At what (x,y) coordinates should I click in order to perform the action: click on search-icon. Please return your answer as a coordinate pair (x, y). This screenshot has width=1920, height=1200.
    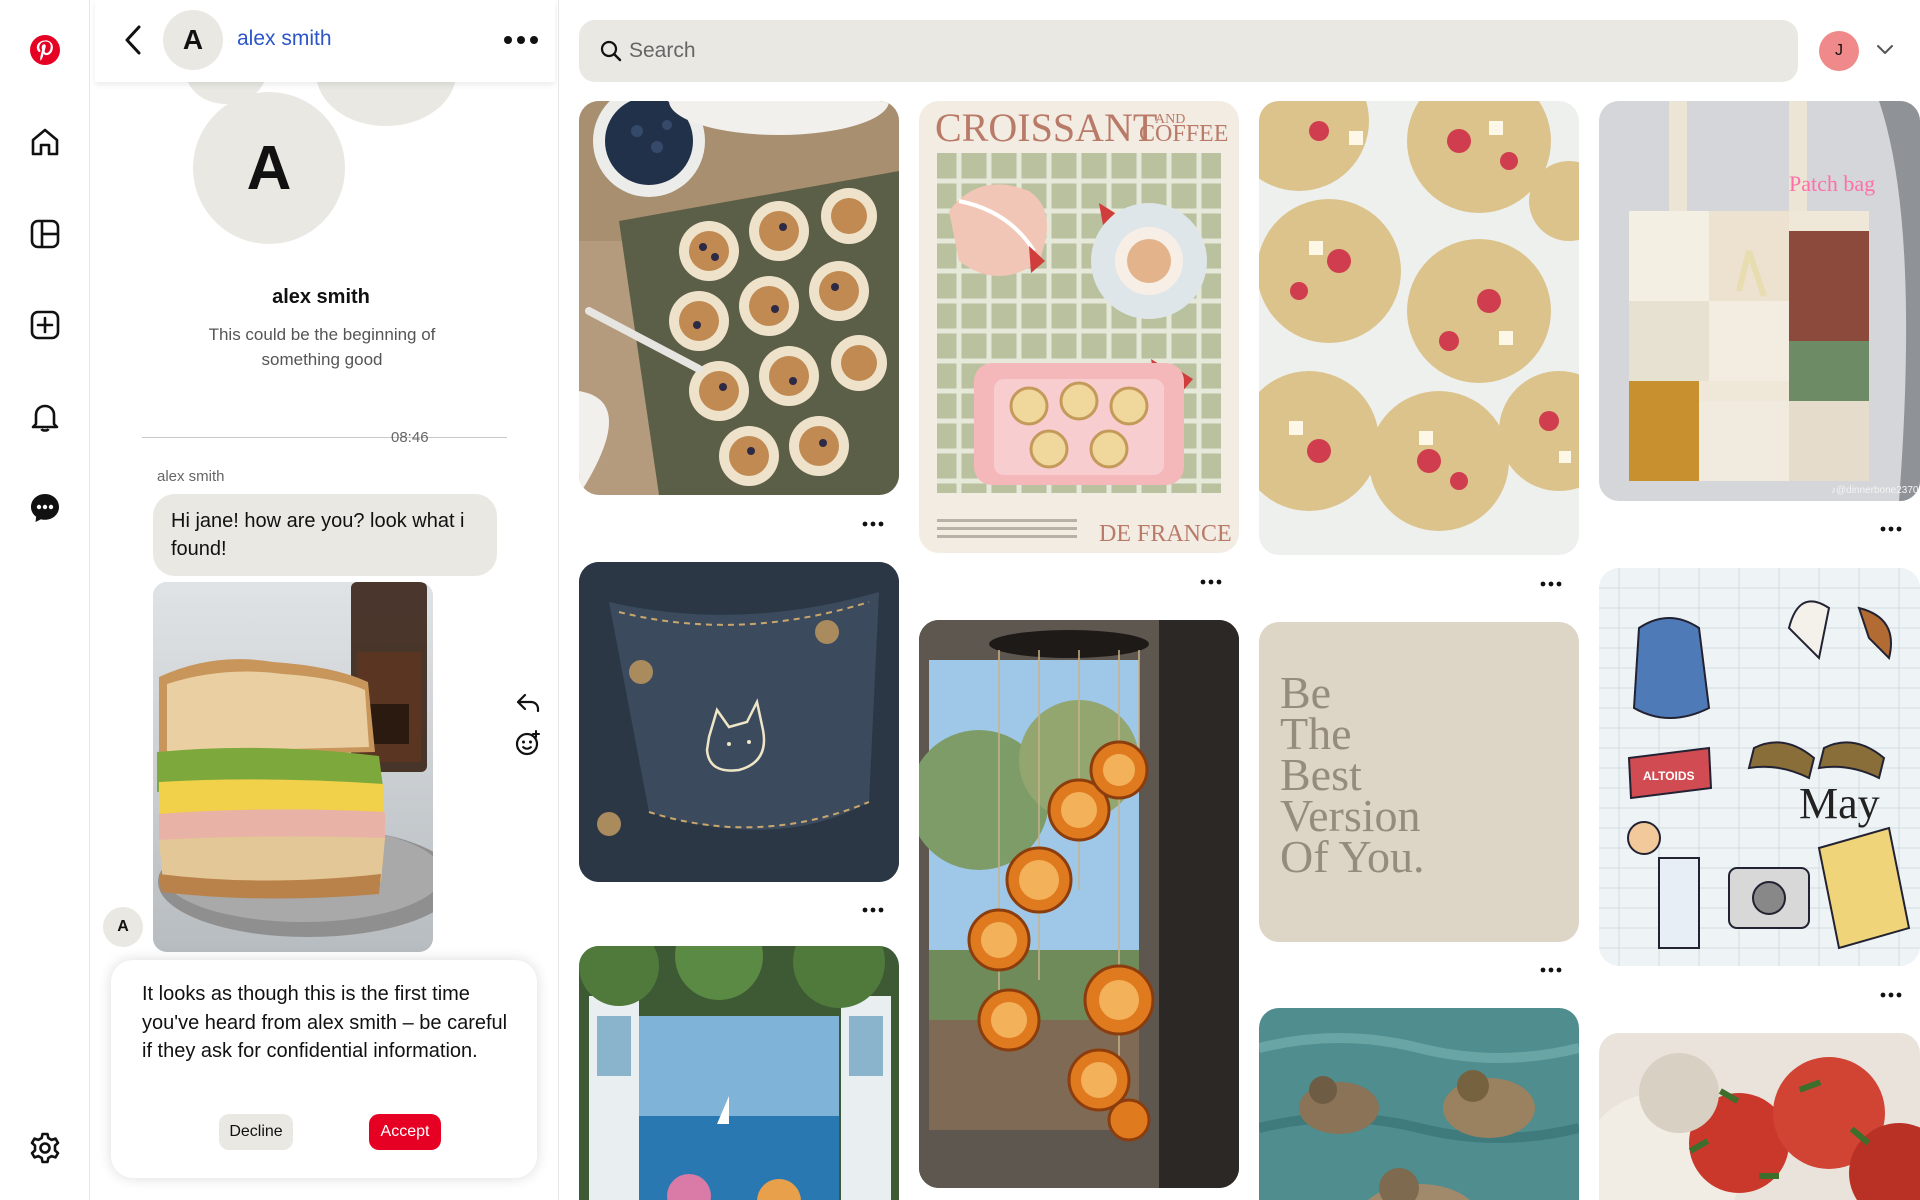
    Looking at the image, I should click on (611, 51).